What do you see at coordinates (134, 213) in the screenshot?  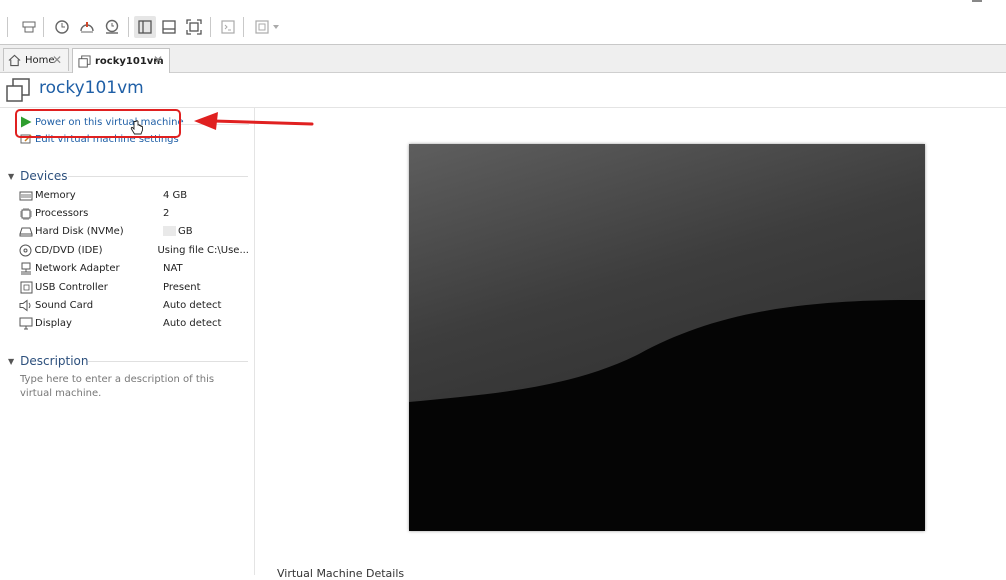 I see `device-row-processors: Processors 2` at bounding box center [134, 213].